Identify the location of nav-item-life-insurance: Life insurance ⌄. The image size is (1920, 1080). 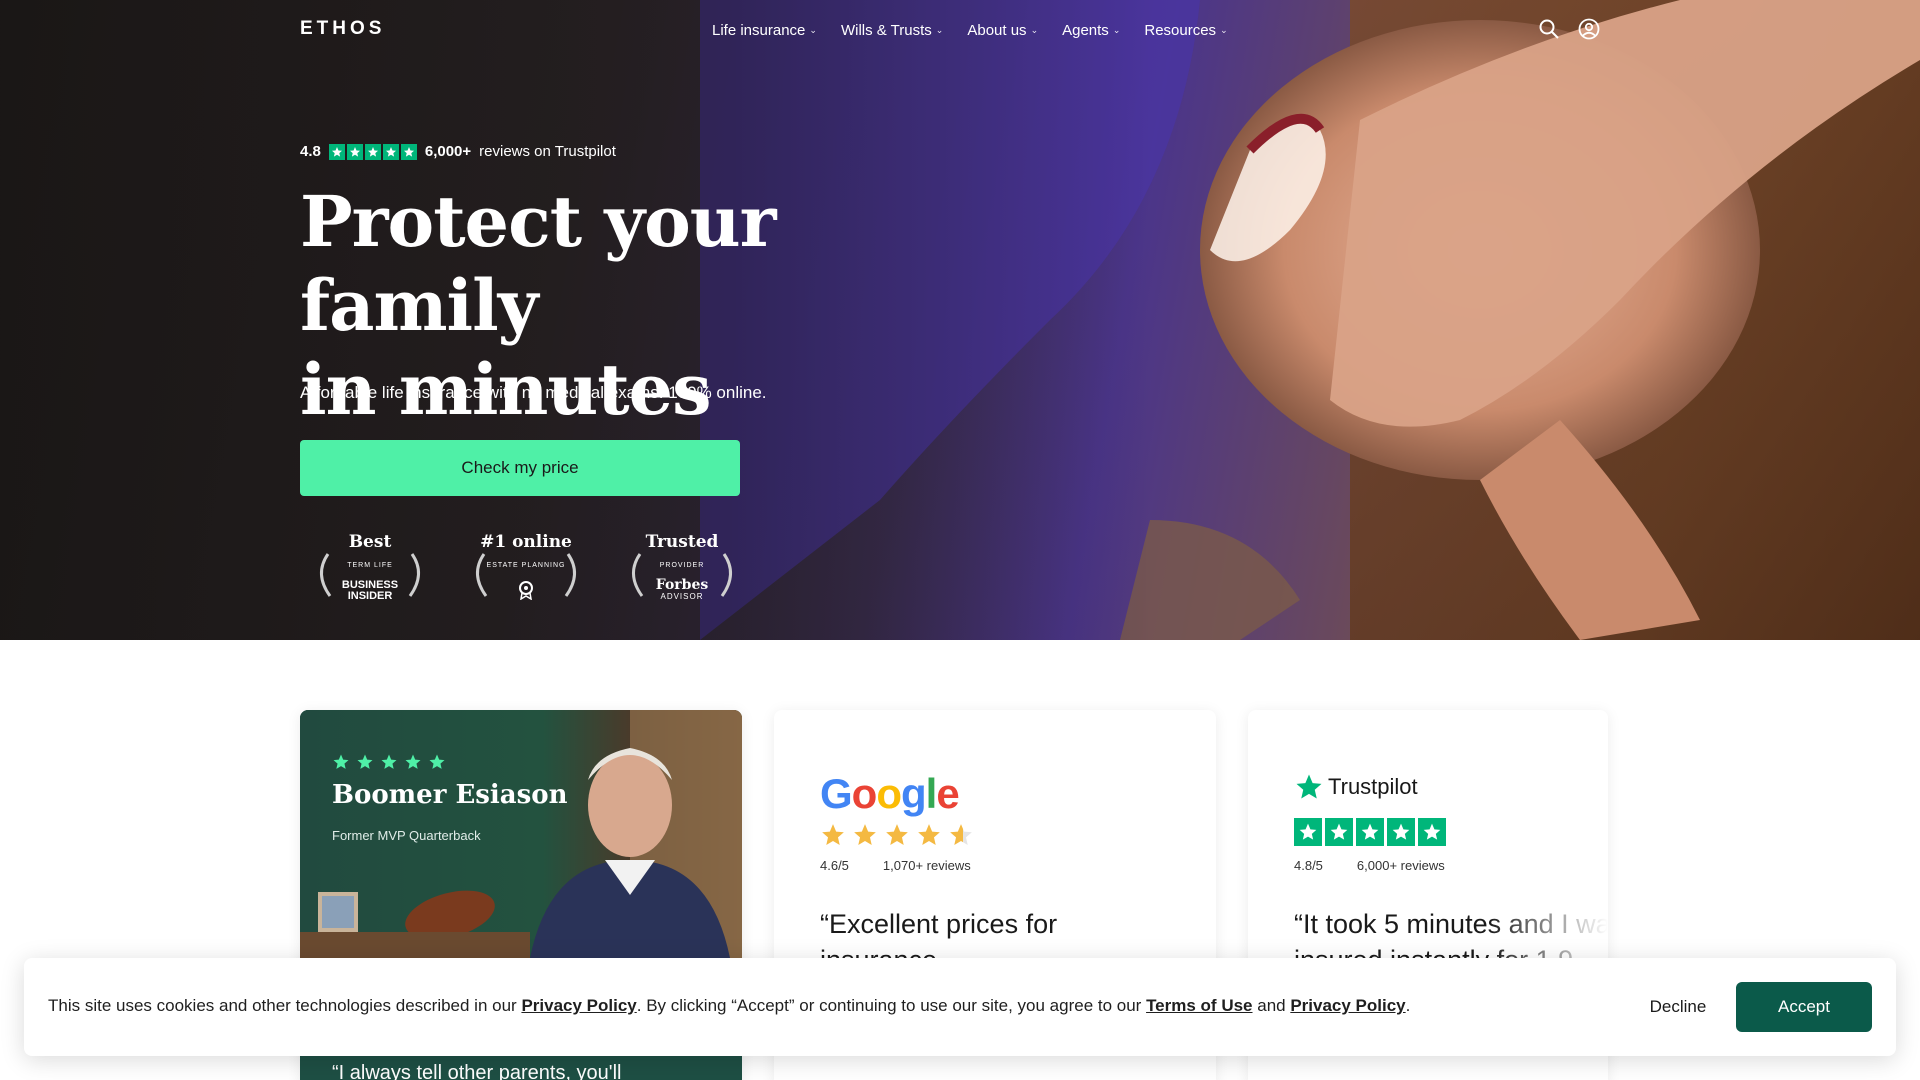
(764, 30).